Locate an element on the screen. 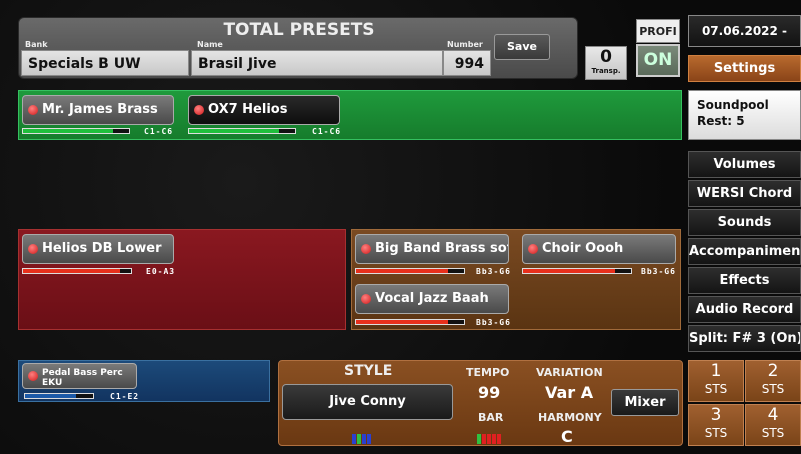  level-bar-pedal is located at coordinates (59, 396).